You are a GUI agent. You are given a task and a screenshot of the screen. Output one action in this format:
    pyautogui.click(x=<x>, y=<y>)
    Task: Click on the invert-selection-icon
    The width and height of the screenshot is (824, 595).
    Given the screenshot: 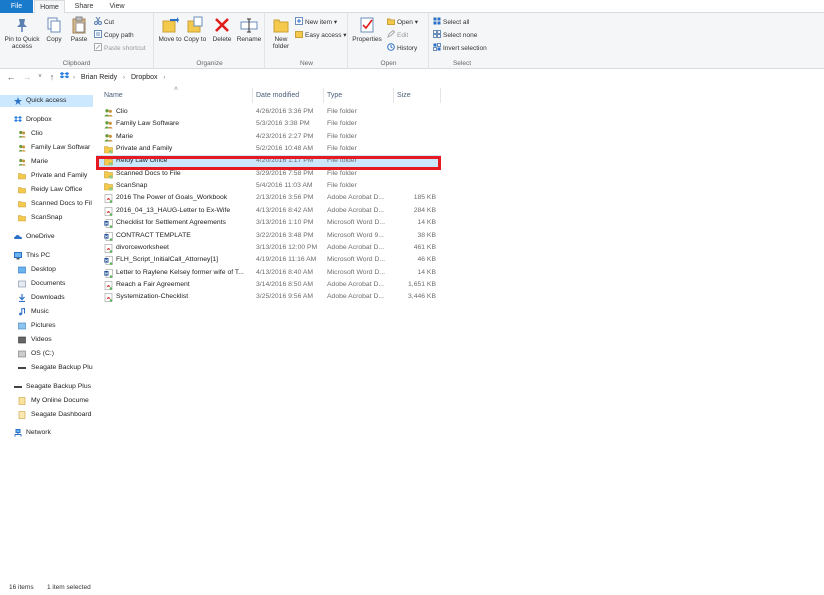 What is the action you would take?
    pyautogui.click(x=437, y=47)
    